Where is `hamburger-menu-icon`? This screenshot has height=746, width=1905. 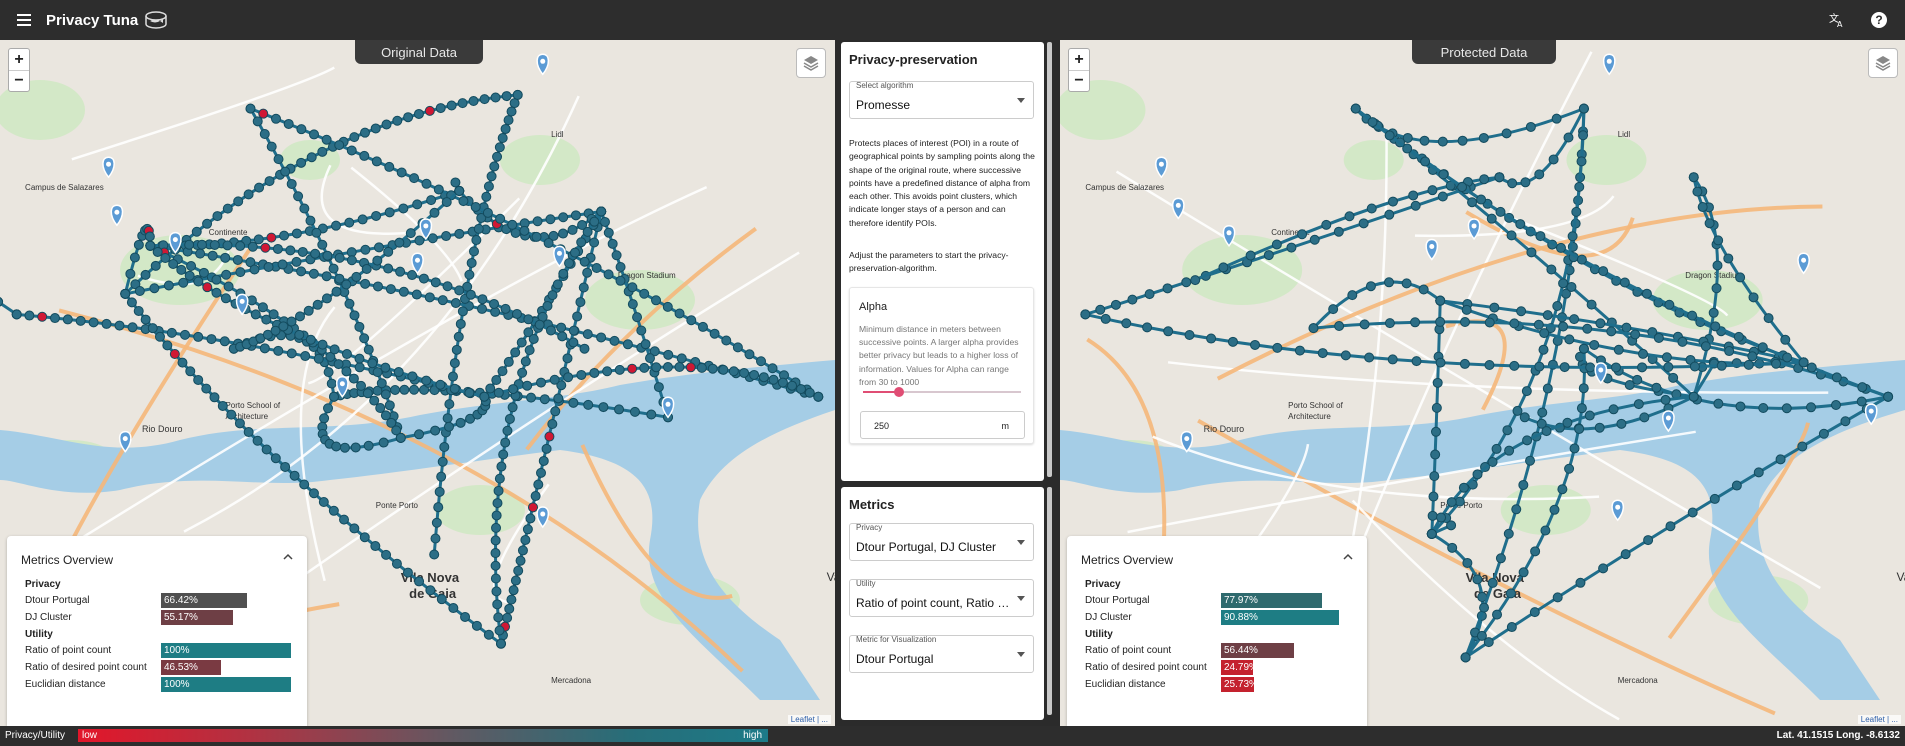
hamburger-menu-icon is located at coordinates (26, 20).